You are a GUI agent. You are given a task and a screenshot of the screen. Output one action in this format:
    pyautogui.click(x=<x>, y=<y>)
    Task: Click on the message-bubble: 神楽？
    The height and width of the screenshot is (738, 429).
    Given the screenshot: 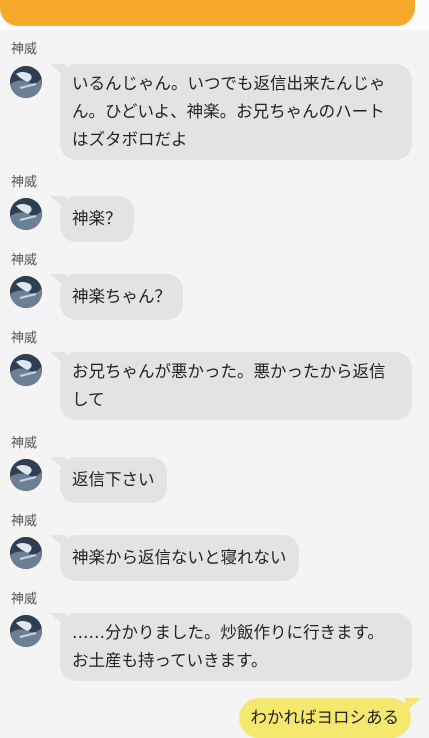 What is the action you would take?
    pyautogui.click(x=92, y=219)
    